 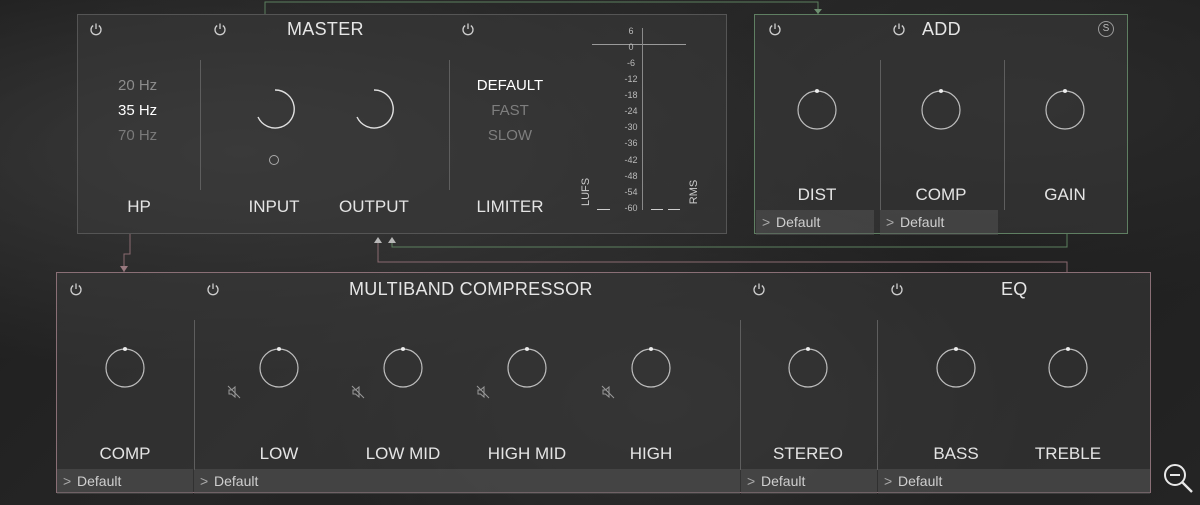 What do you see at coordinates (631, 111) in the screenshot?
I see `meter-tick: -24` at bounding box center [631, 111].